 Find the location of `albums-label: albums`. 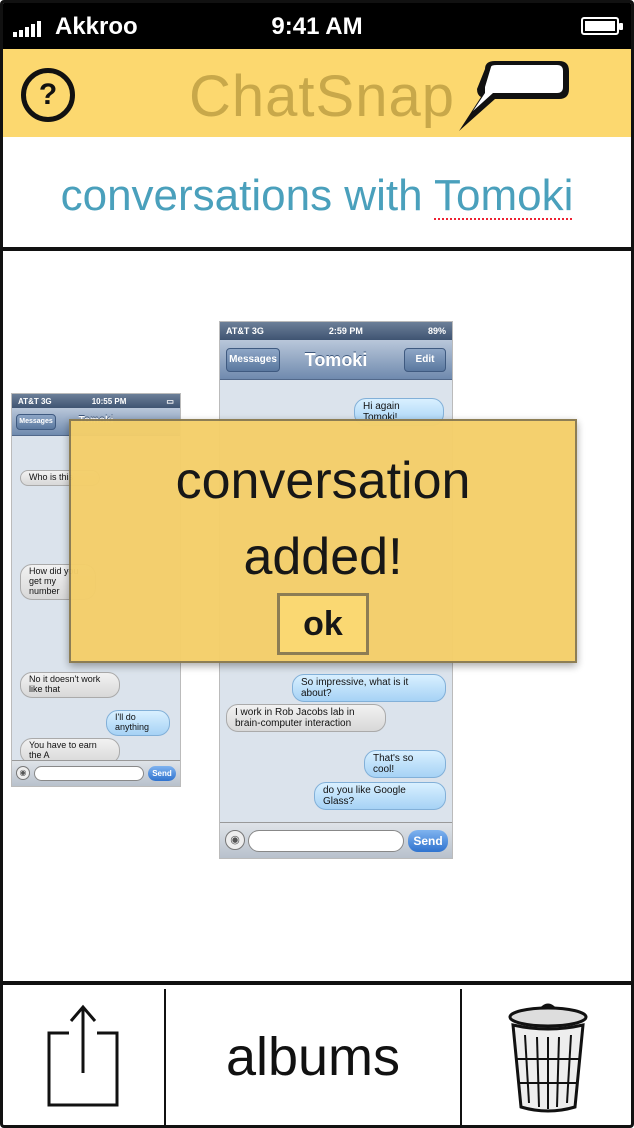

albums-label: albums is located at coordinates (313, 1057).